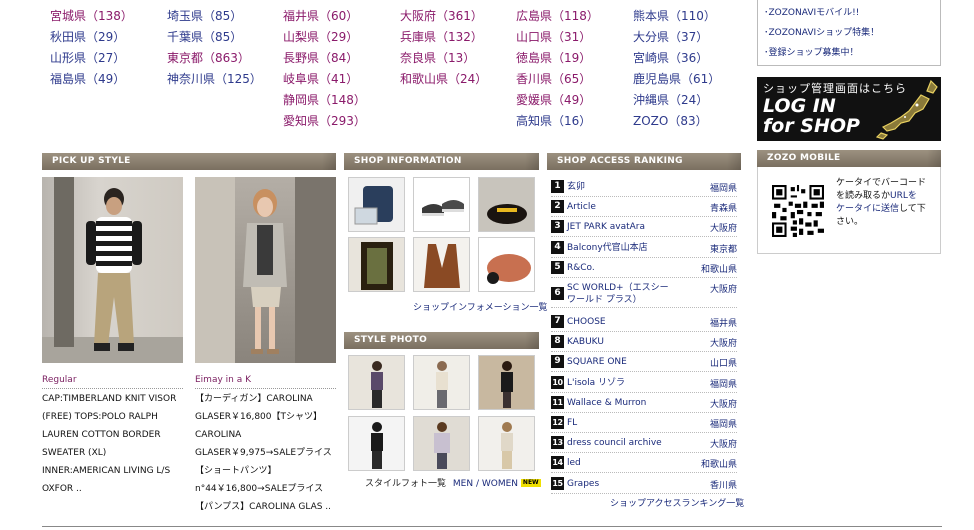 The image size is (974, 530). I want to click on ranking-shop-link: Article, so click(581, 207).